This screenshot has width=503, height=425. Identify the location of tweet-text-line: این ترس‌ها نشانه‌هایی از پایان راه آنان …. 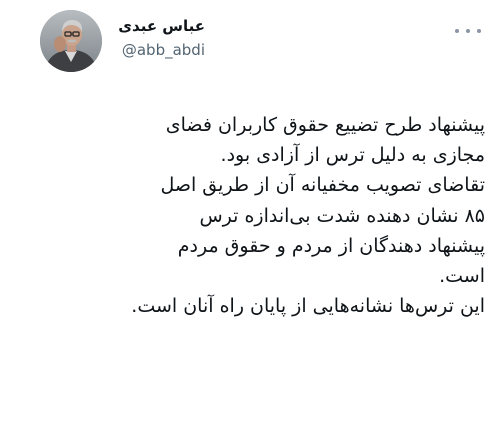
(308, 306).